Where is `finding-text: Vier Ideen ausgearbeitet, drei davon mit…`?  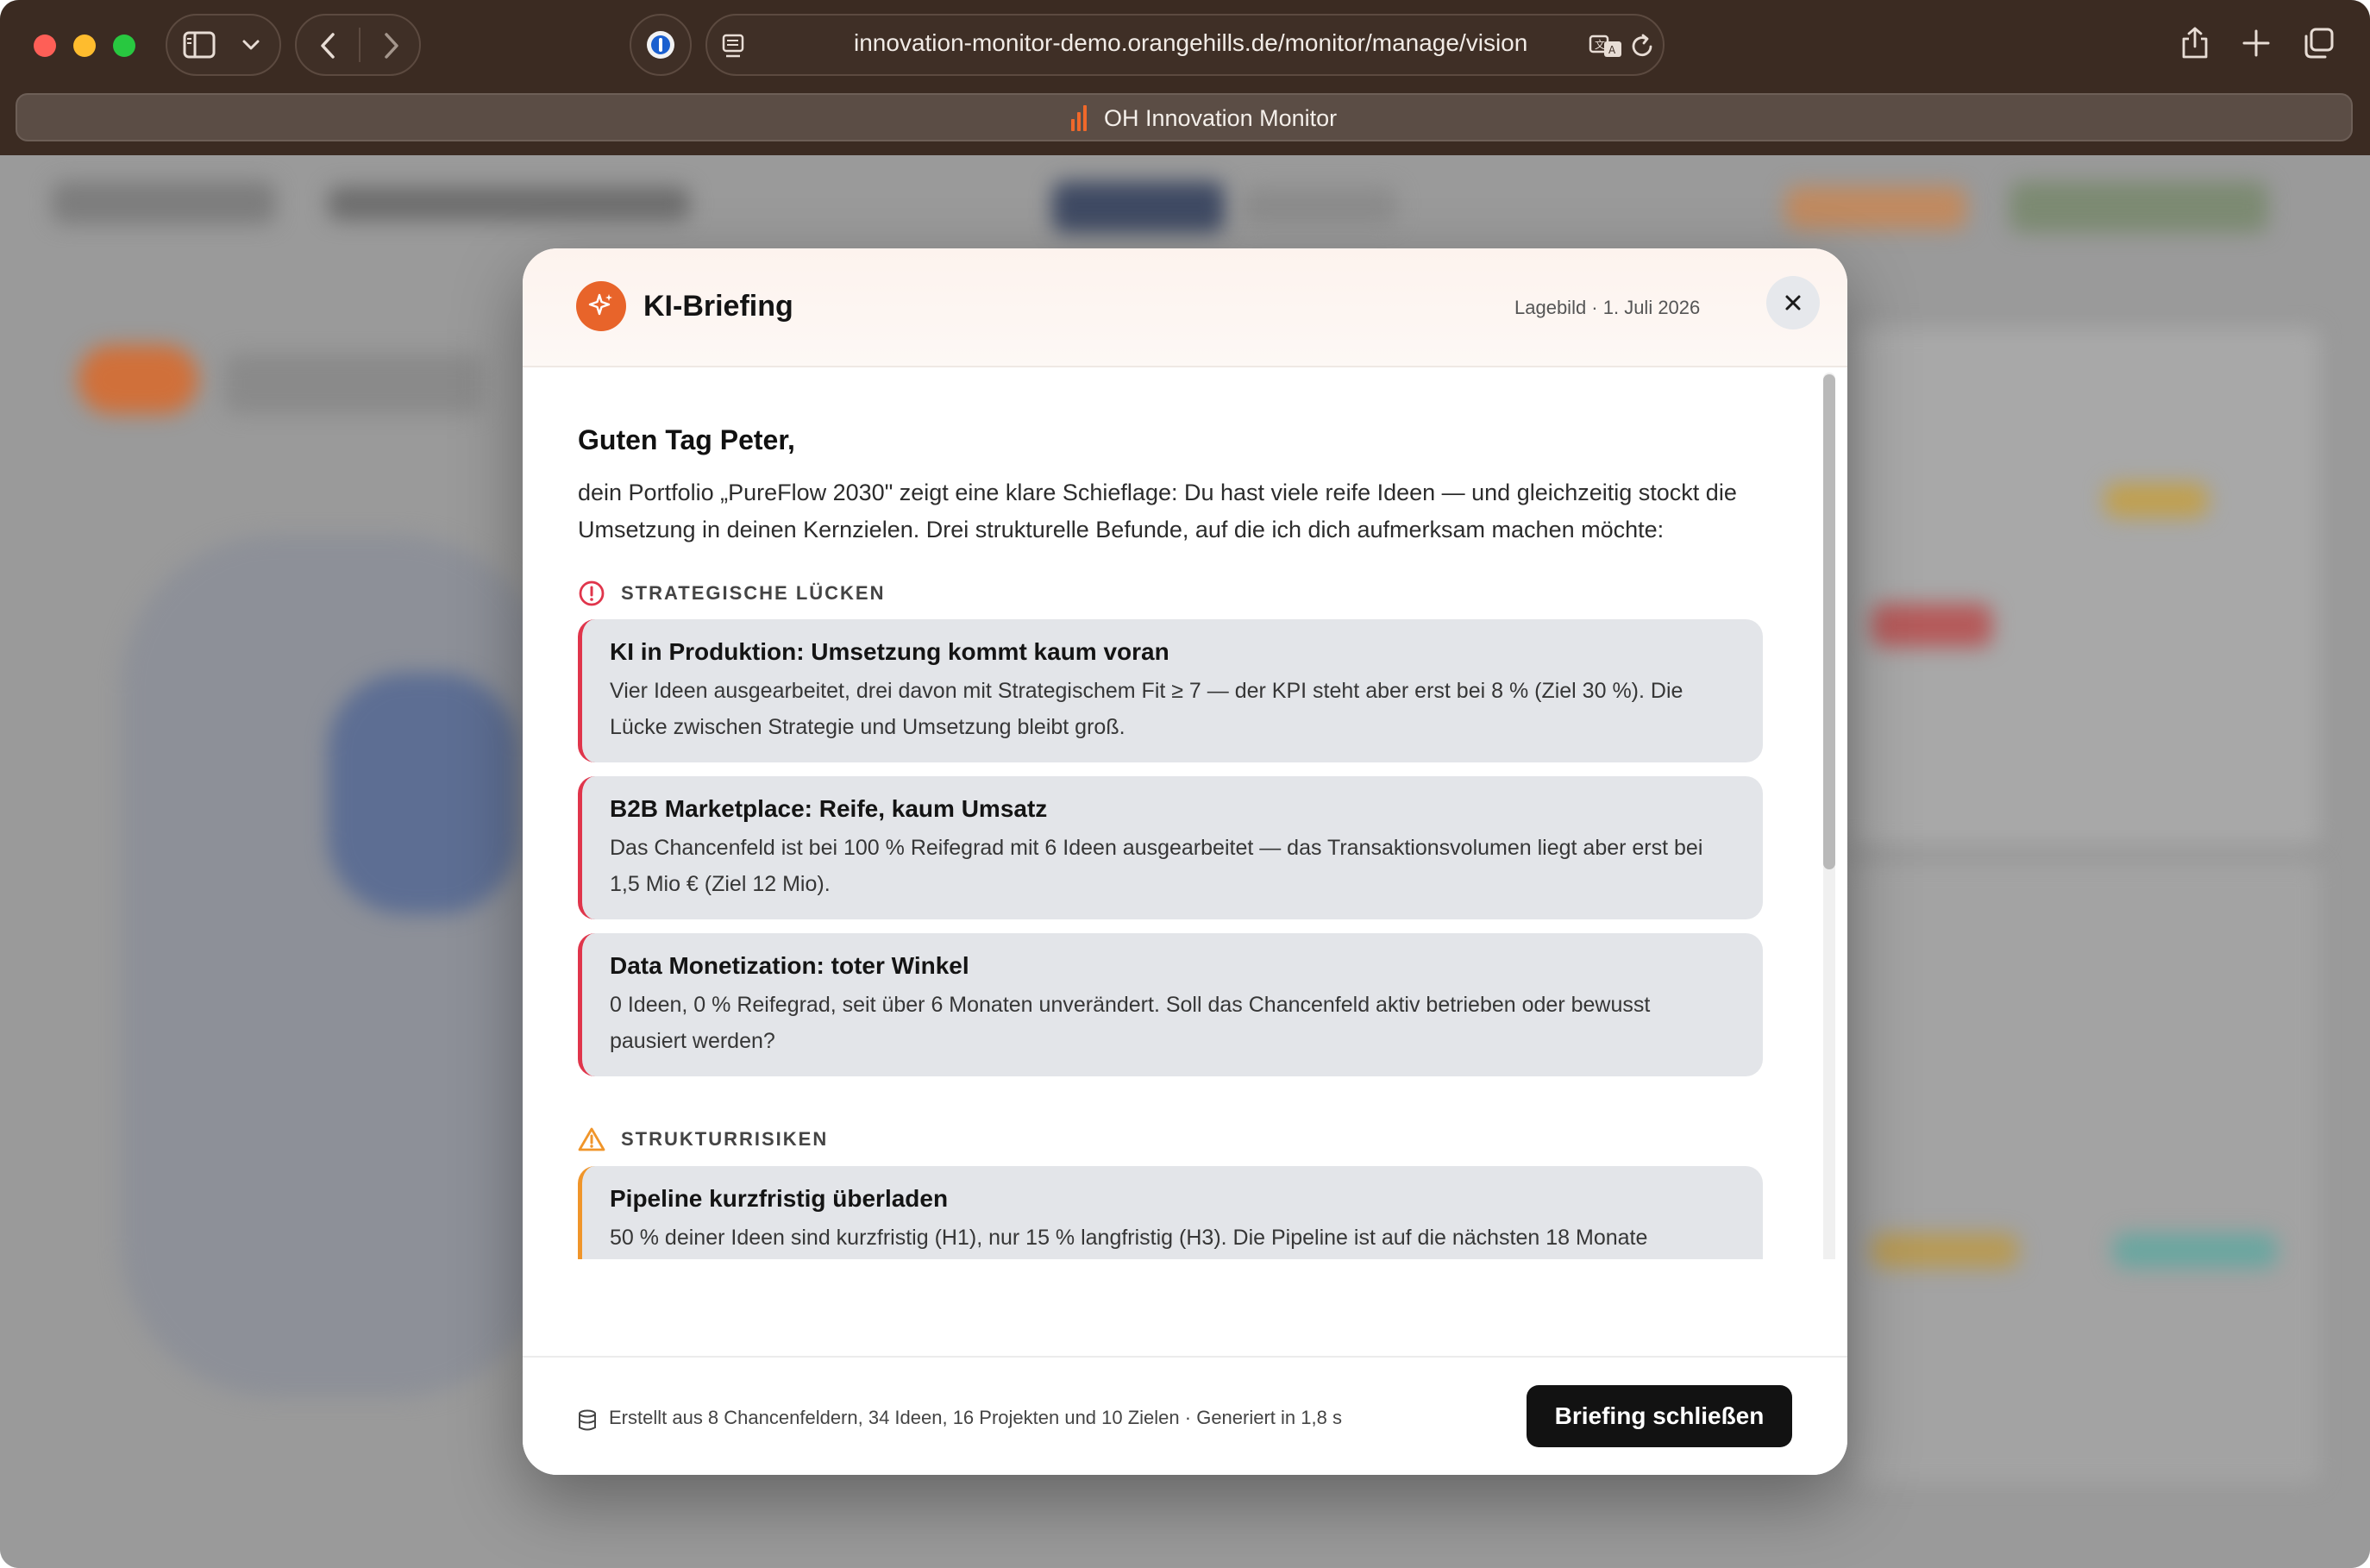 finding-text: Vier Ideen ausgearbeitet, drei davon mit… is located at coordinates (1146, 709).